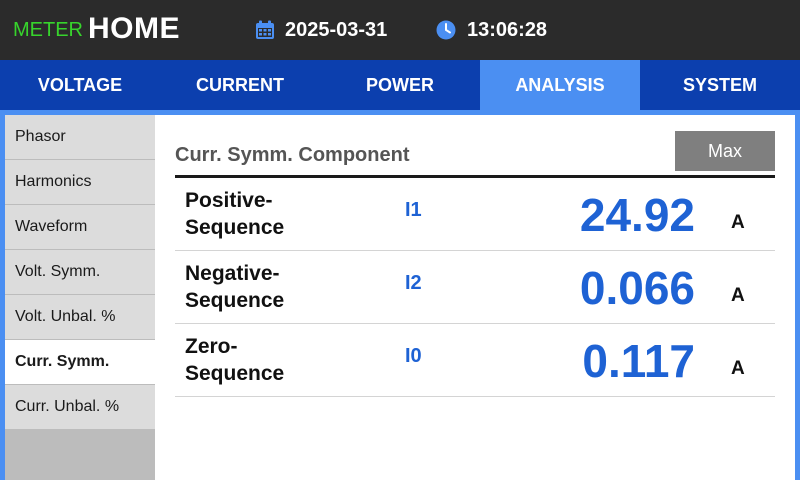 Image resolution: width=800 pixels, height=480 pixels. What do you see at coordinates (232, 273) in the screenshot?
I see `row-name-line1: Negative-` at bounding box center [232, 273].